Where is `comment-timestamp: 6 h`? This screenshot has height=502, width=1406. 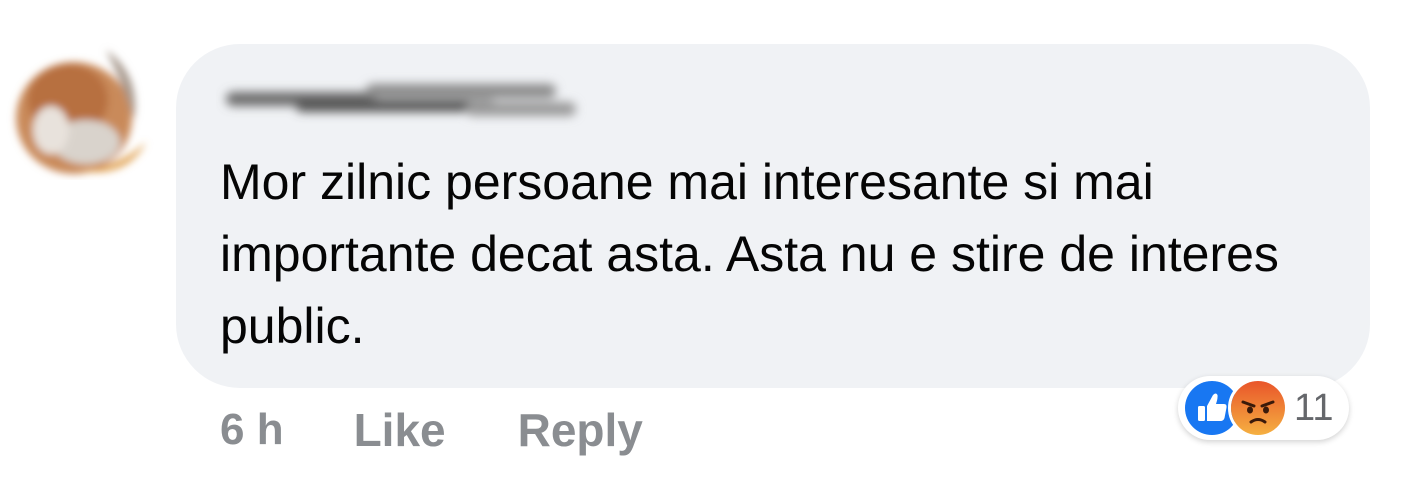
comment-timestamp: 6 h is located at coordinates (252, 430).